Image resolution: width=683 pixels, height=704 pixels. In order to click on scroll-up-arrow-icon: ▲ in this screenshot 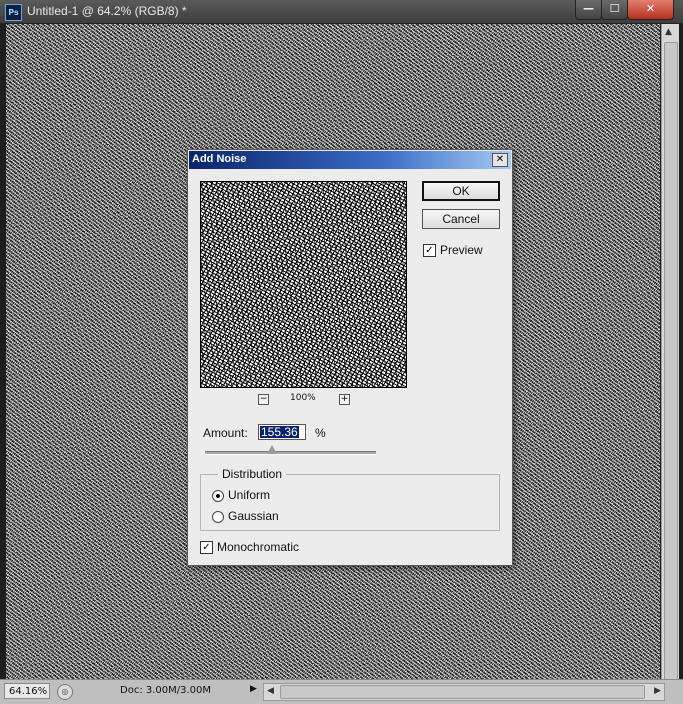, I will do `click(668, 32)`.